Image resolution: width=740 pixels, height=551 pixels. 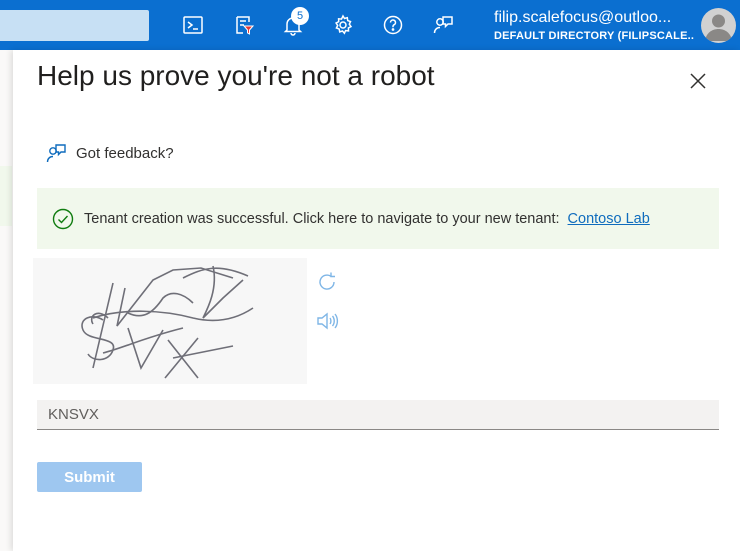 What do you see at coordinates (7, 300) in the screenshot?
I see `background-page` at bounding box center [7, 300].